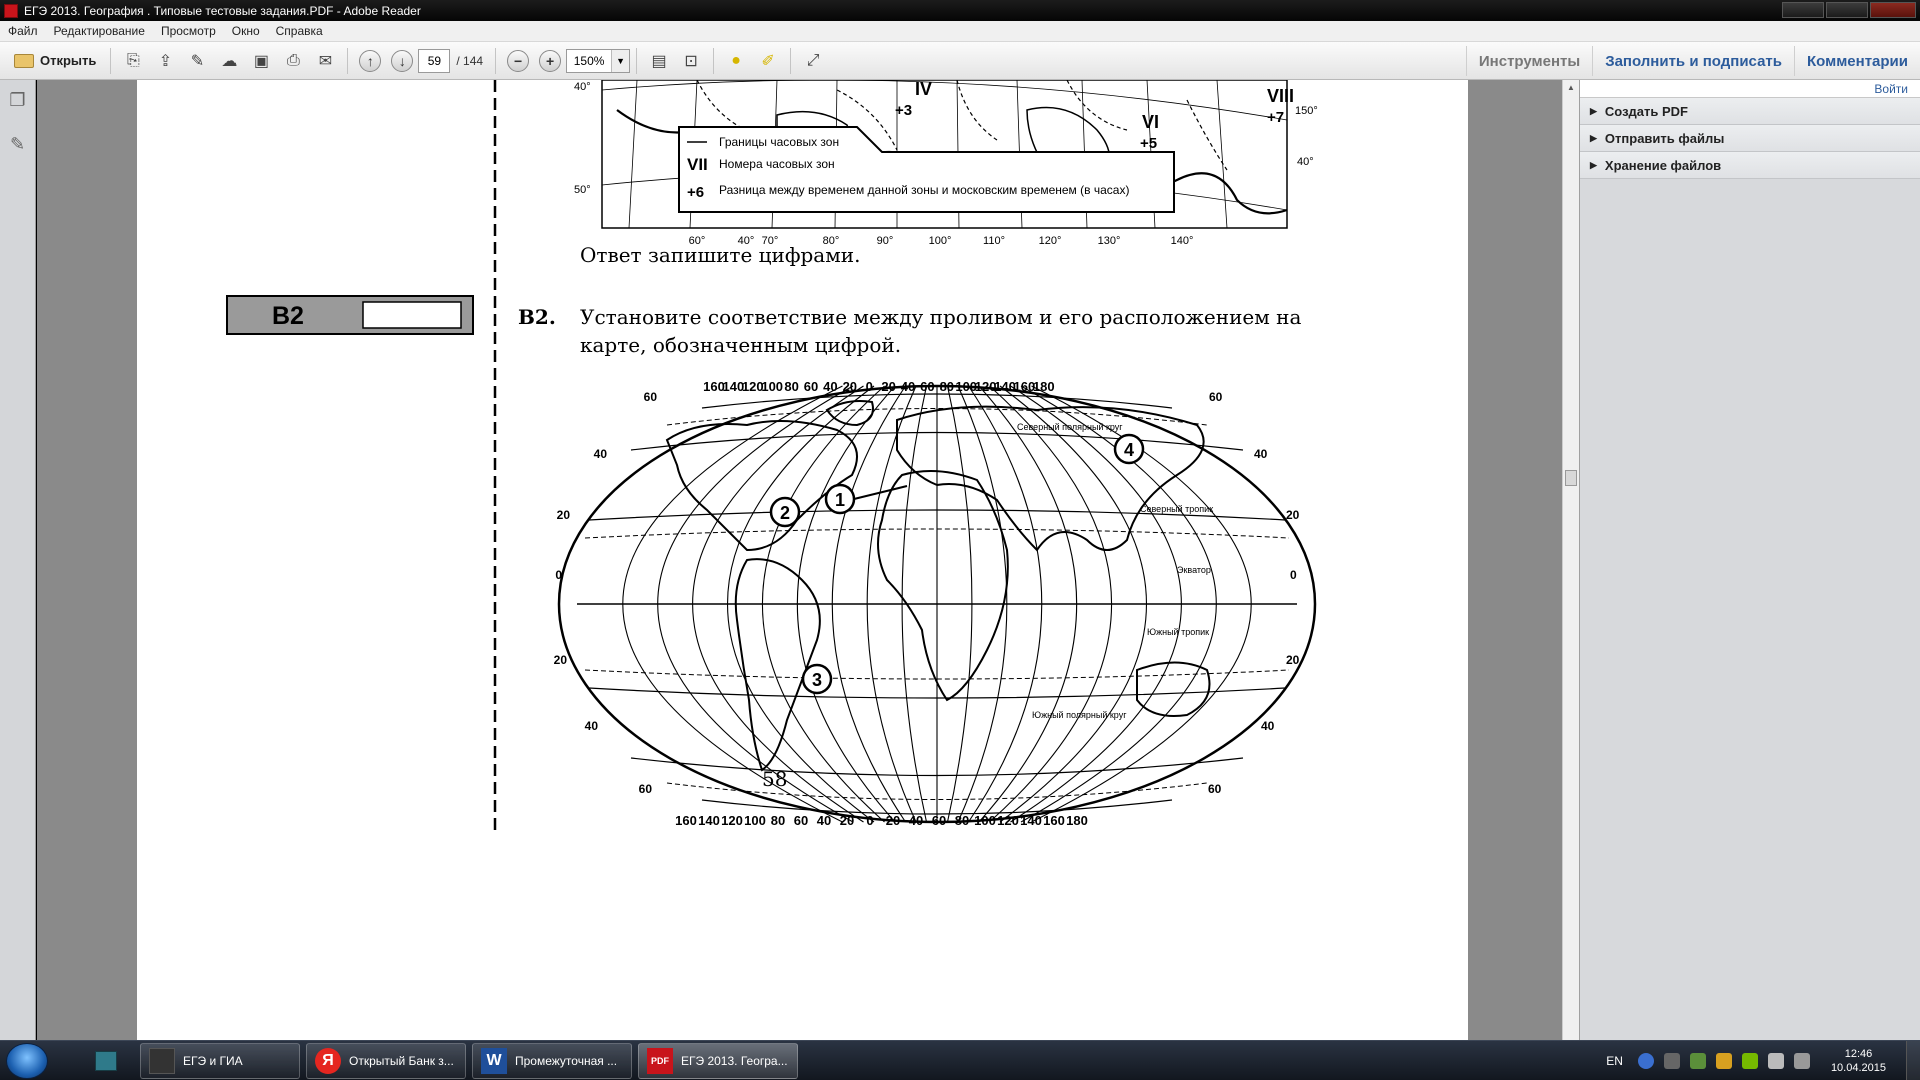 This screenshot has width=1920, height=1080. Describe the element at coordinates (299, 31) in the screenshot. I see `menu-help: Справка` at that location.